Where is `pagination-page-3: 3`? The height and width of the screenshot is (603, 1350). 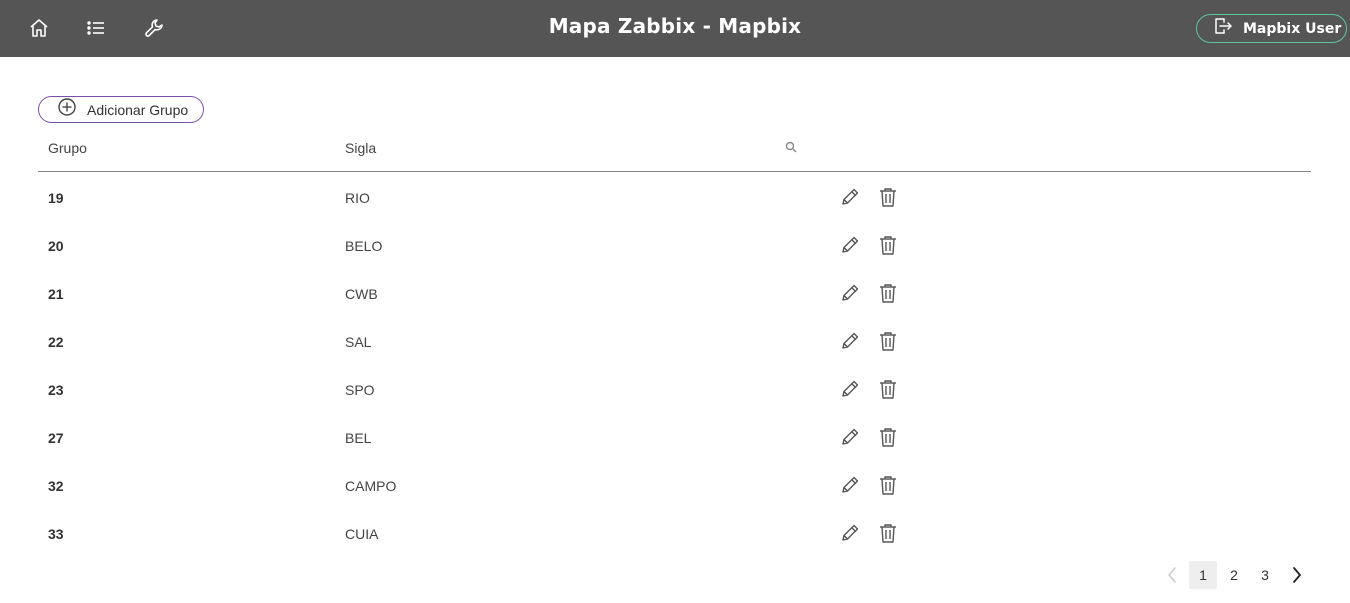
pagination-page-3: 3 is located at coordinates (1265, 575).